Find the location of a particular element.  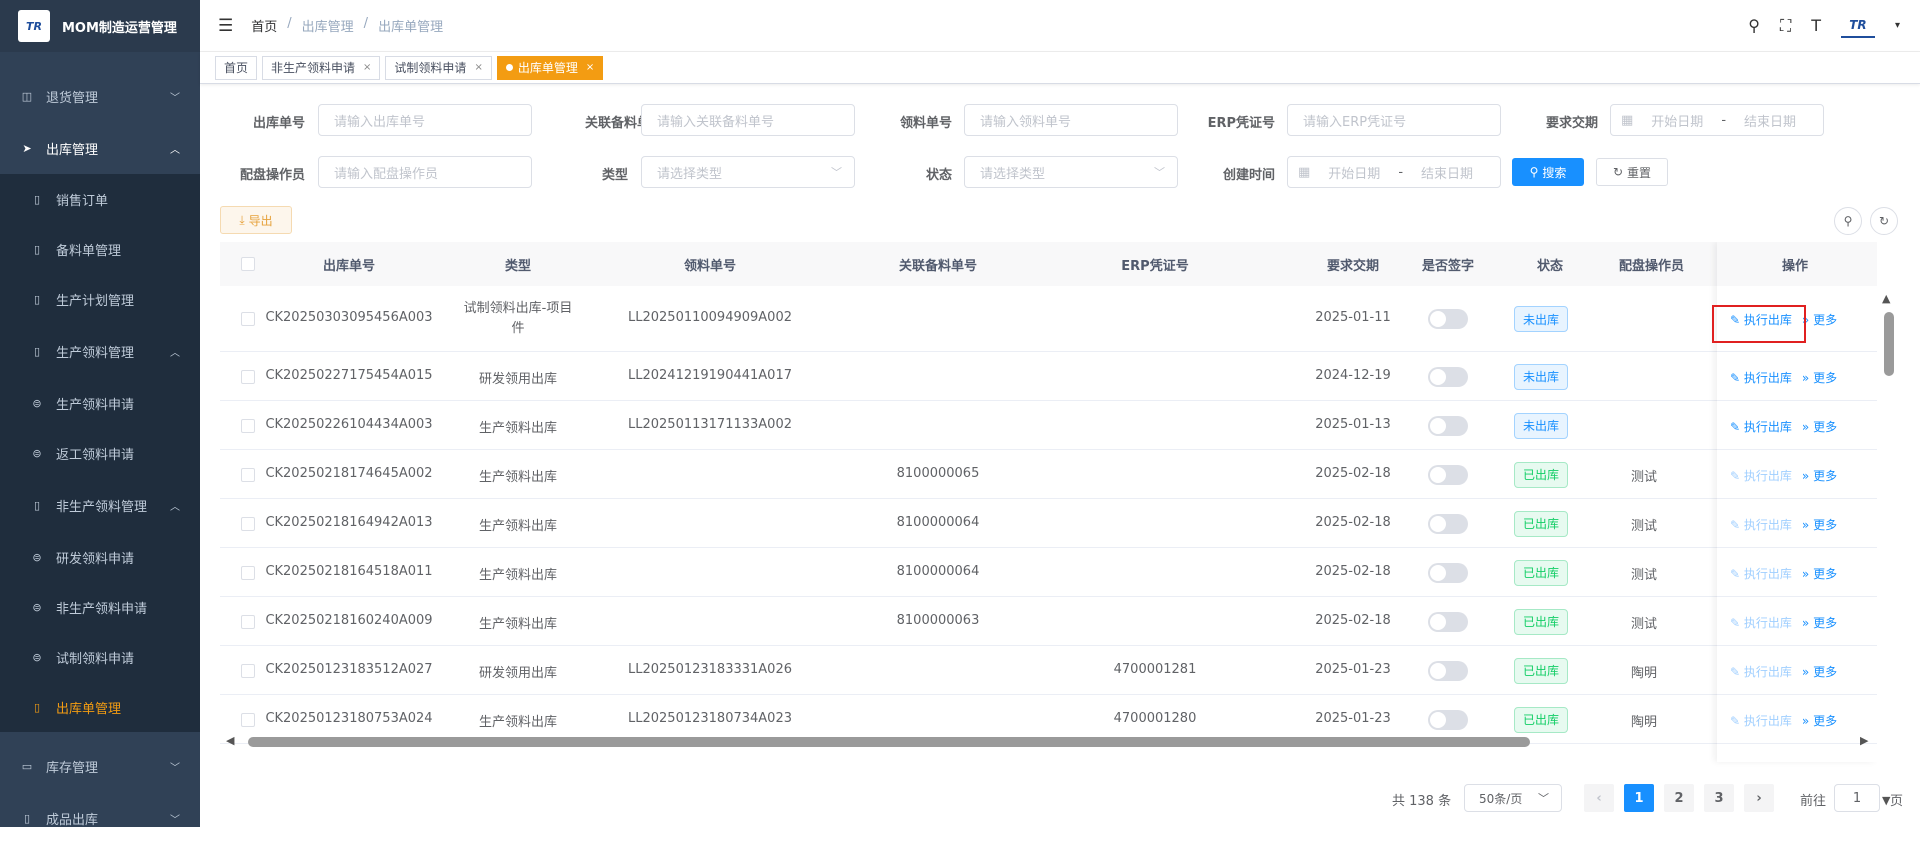

scroll-right-icon: ▶ is located at coordinates (1864, 740).